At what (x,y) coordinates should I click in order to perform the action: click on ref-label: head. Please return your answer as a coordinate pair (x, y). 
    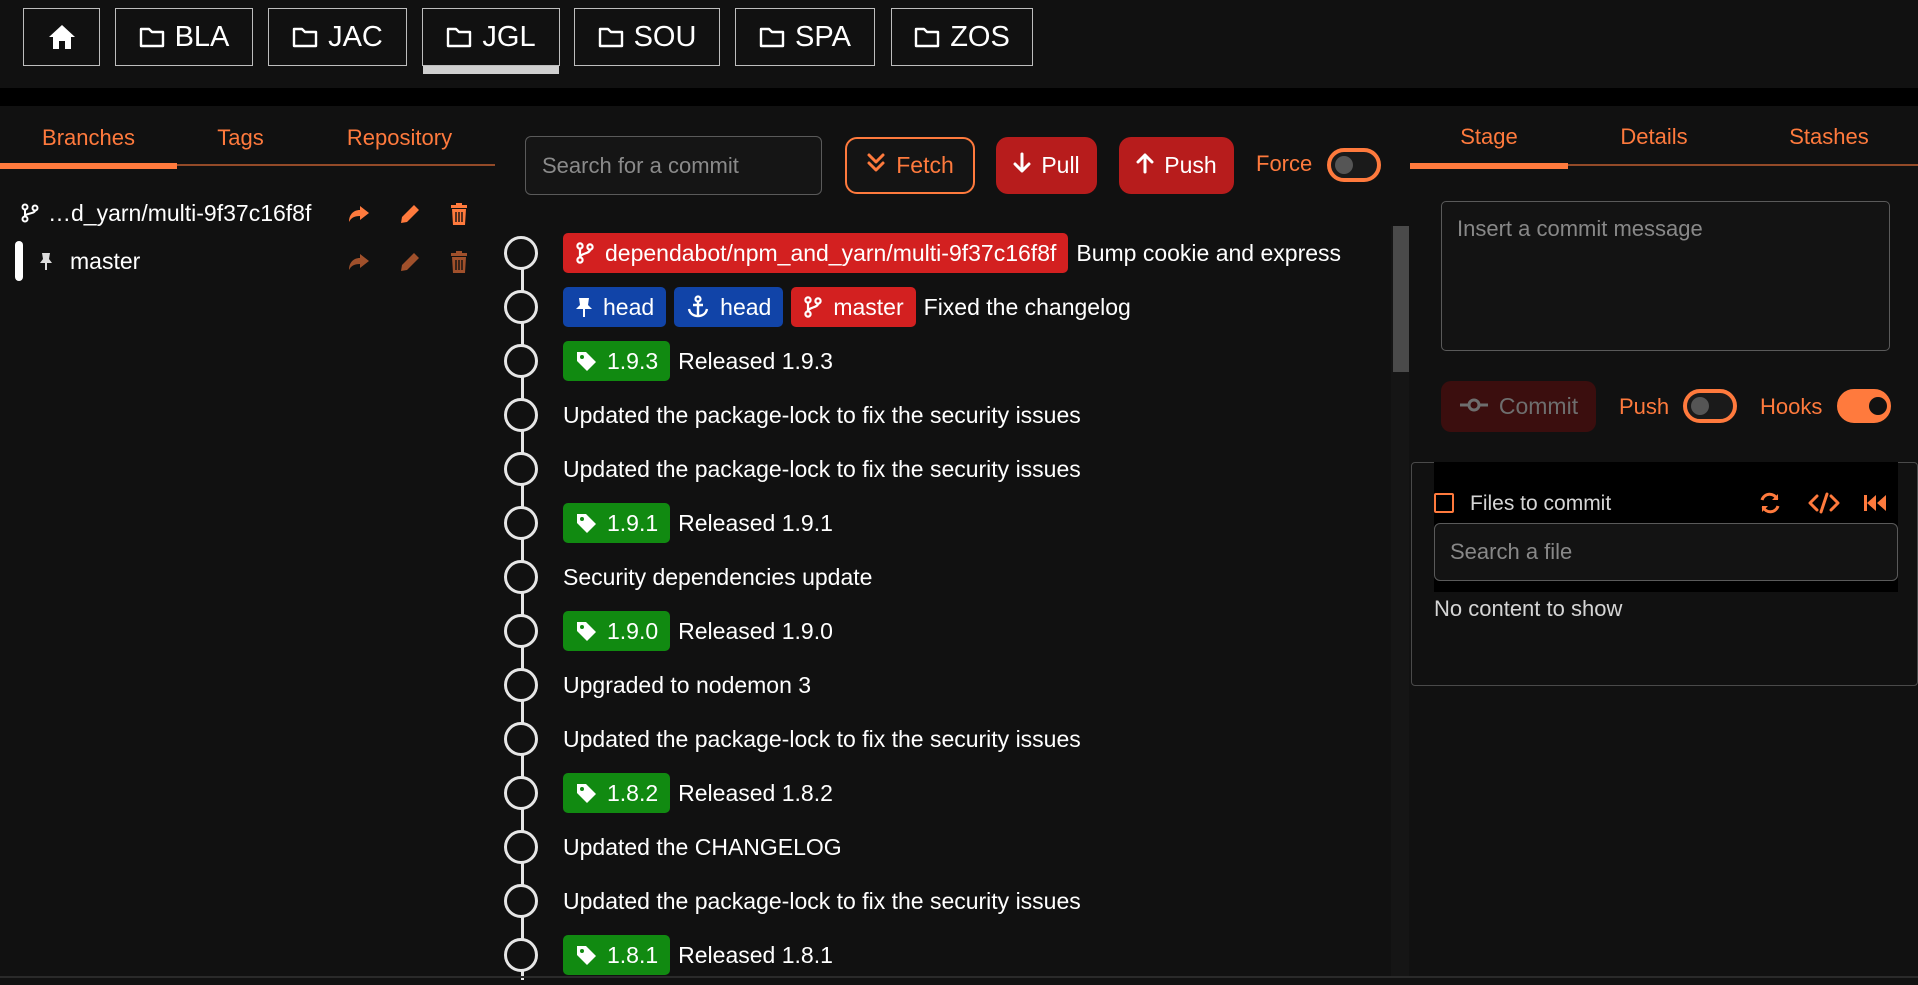
    Looking at the image, I should click on (746, 306).